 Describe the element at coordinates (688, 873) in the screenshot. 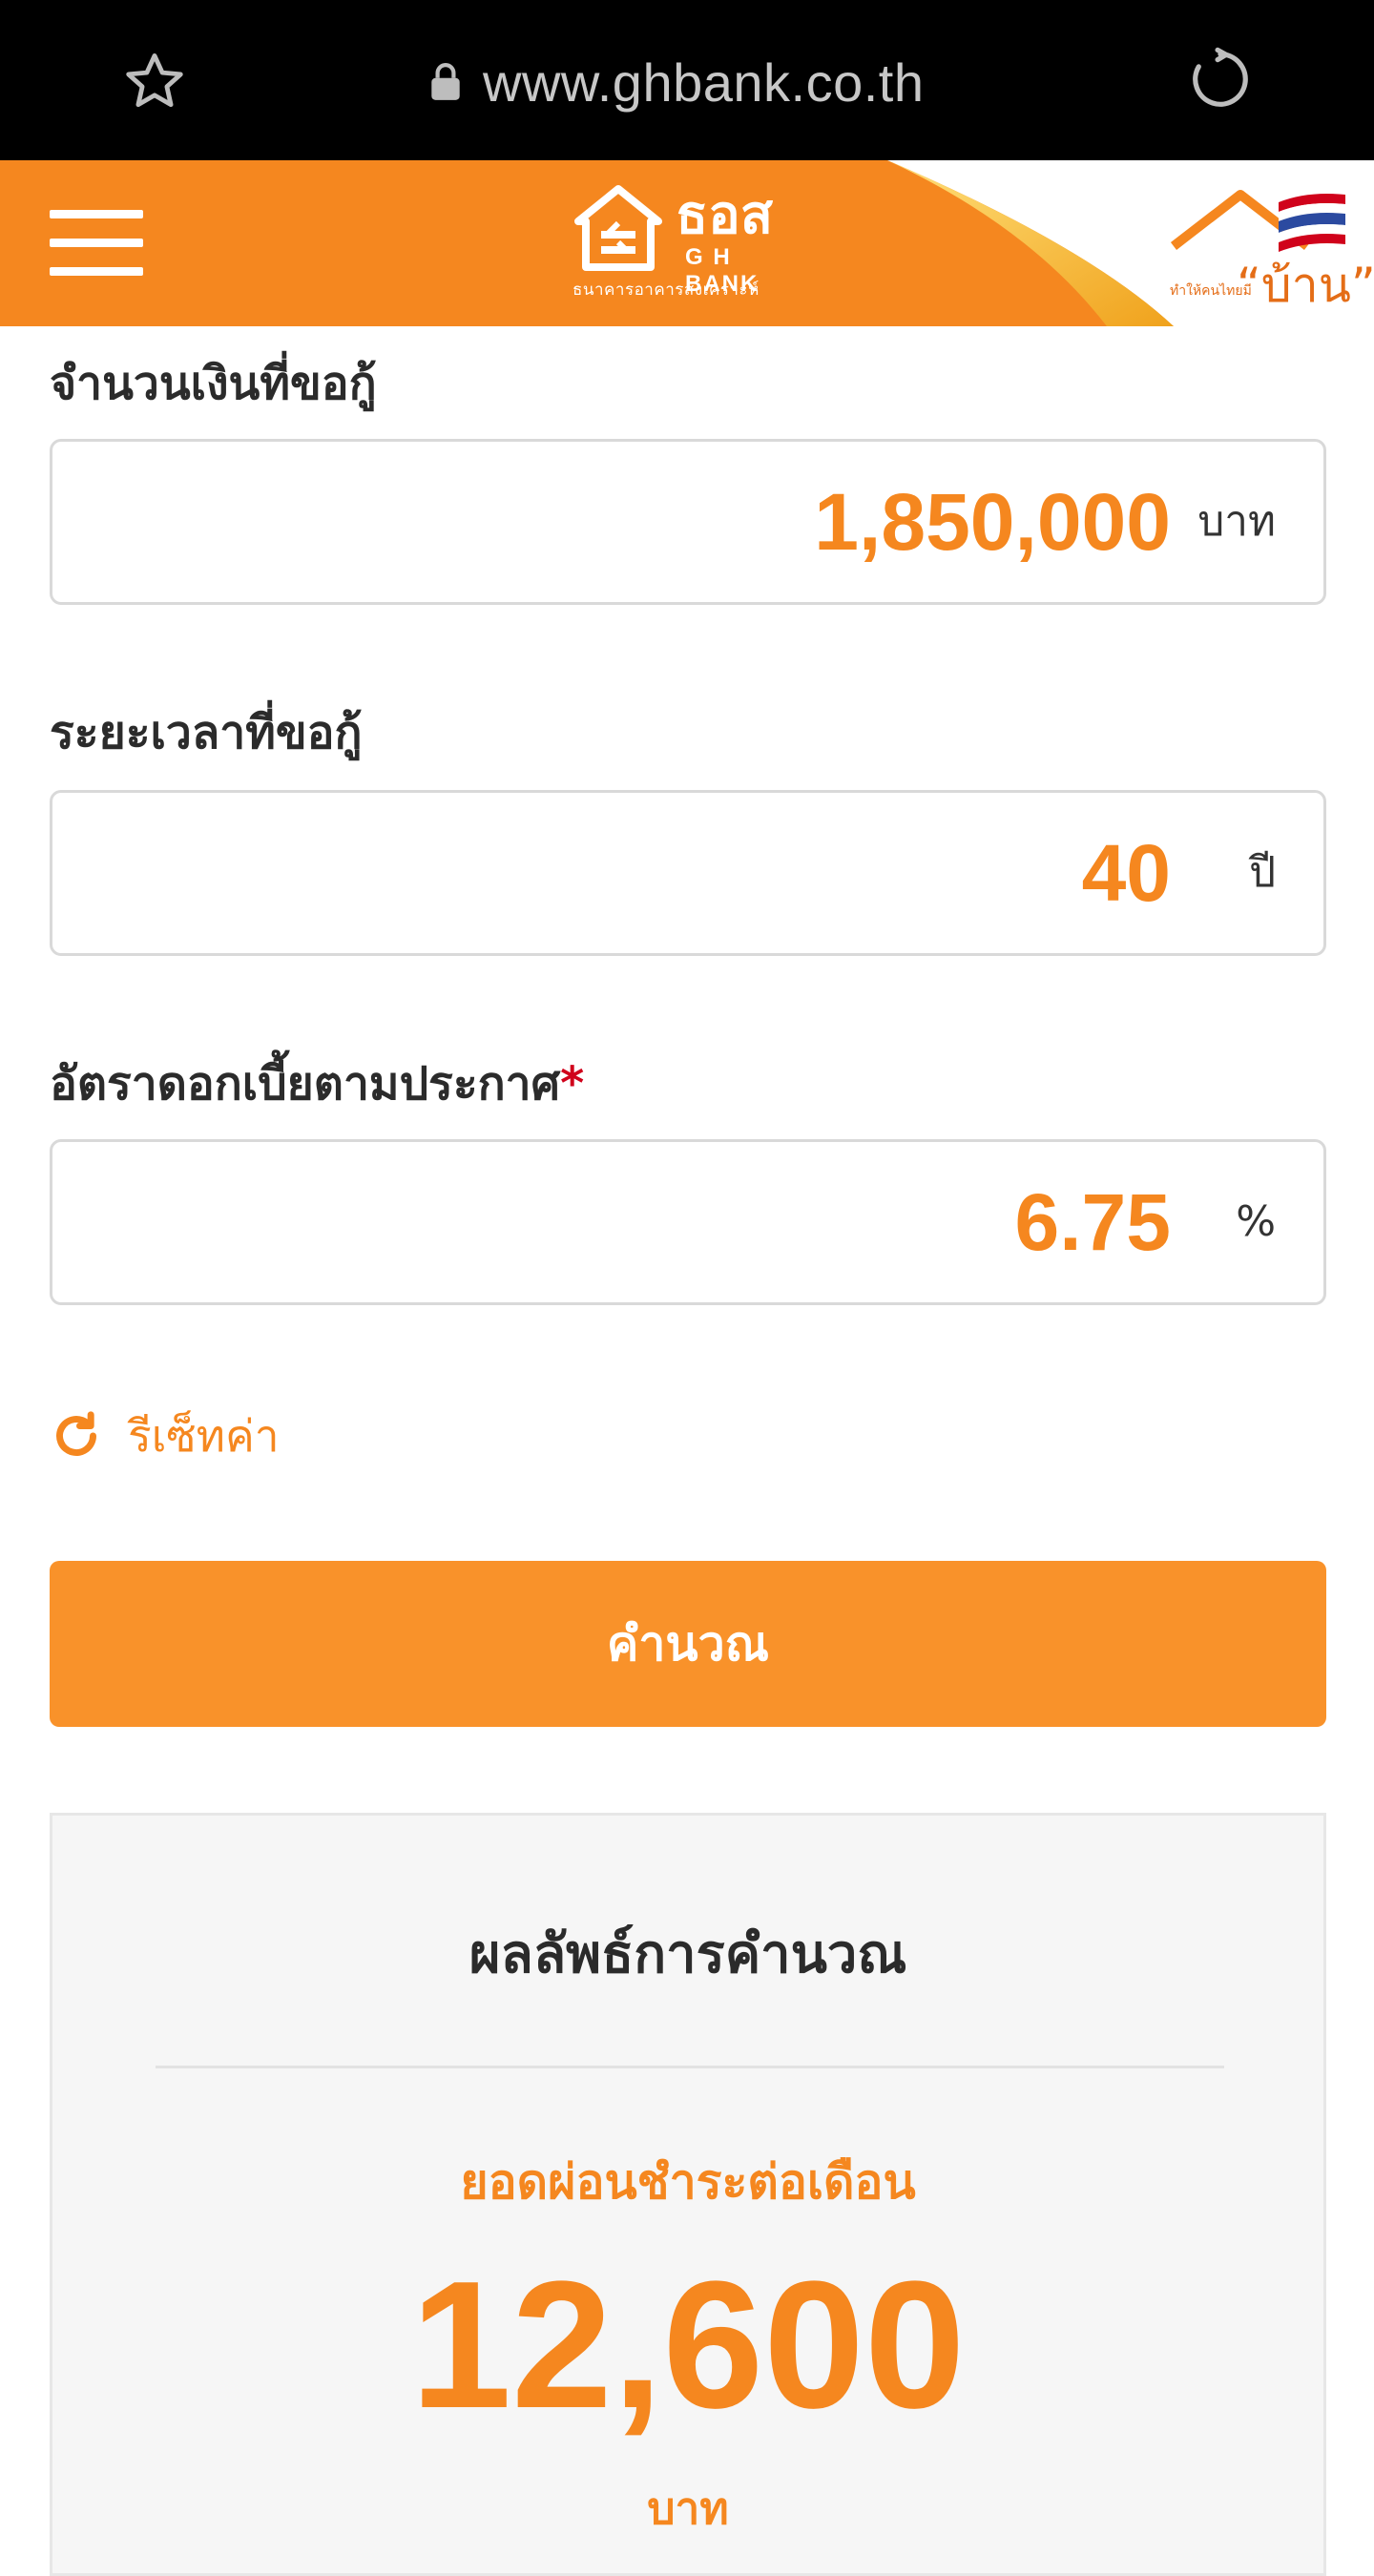

I see `loan-term-input: 40 ปี` at that location.